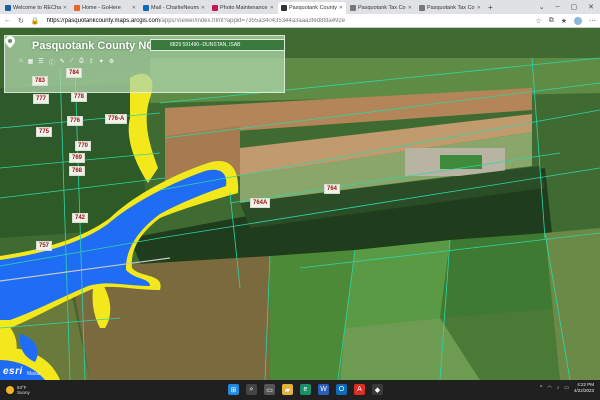 The height and width of the screenshot is (400, 600). I want to click on chevron-up-icon: ^, so click(541, 388).